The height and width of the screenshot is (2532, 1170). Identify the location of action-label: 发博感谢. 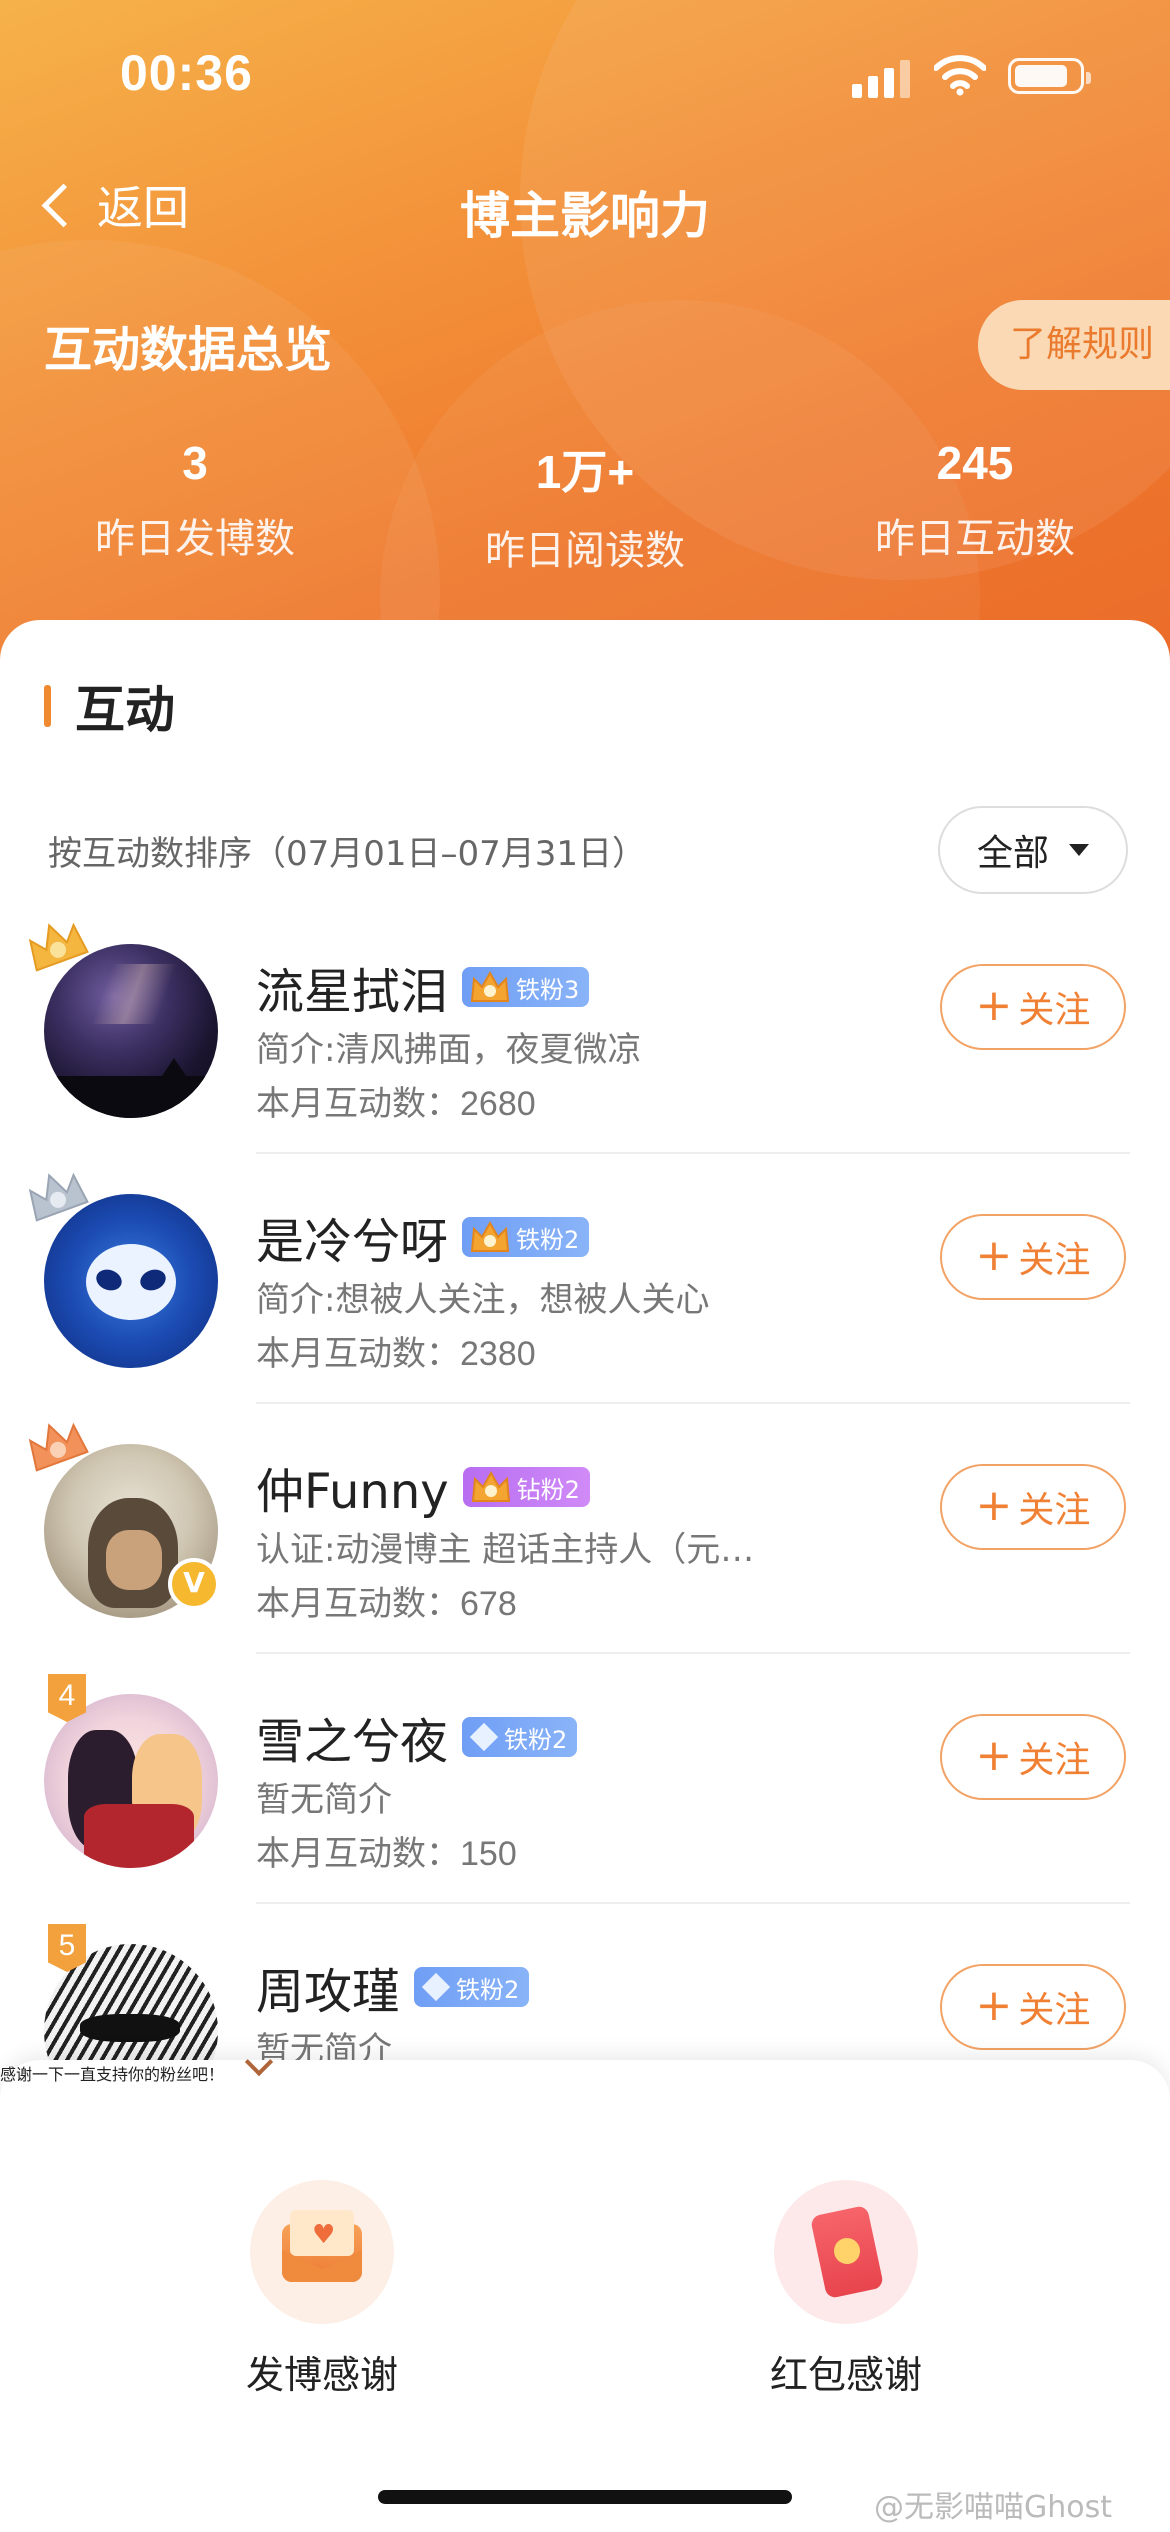
(321, 2375).